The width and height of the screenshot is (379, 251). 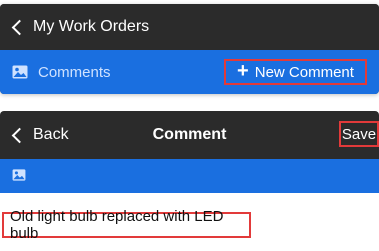 I want to click on comment-text-field: Old light bulb replaced with LED bulb, so click(x=126, y=225).